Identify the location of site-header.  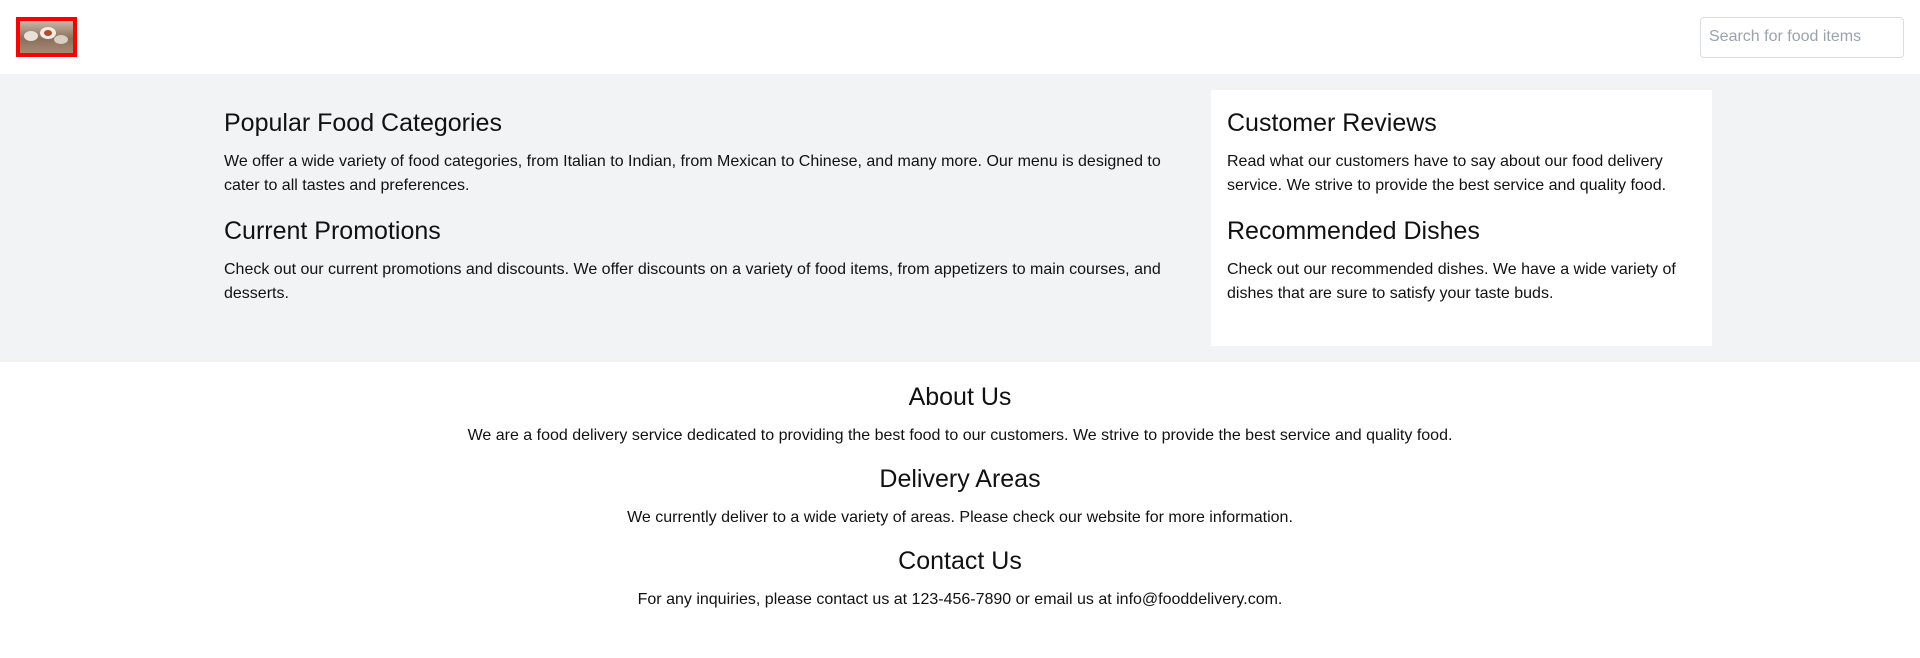
(960, 37).